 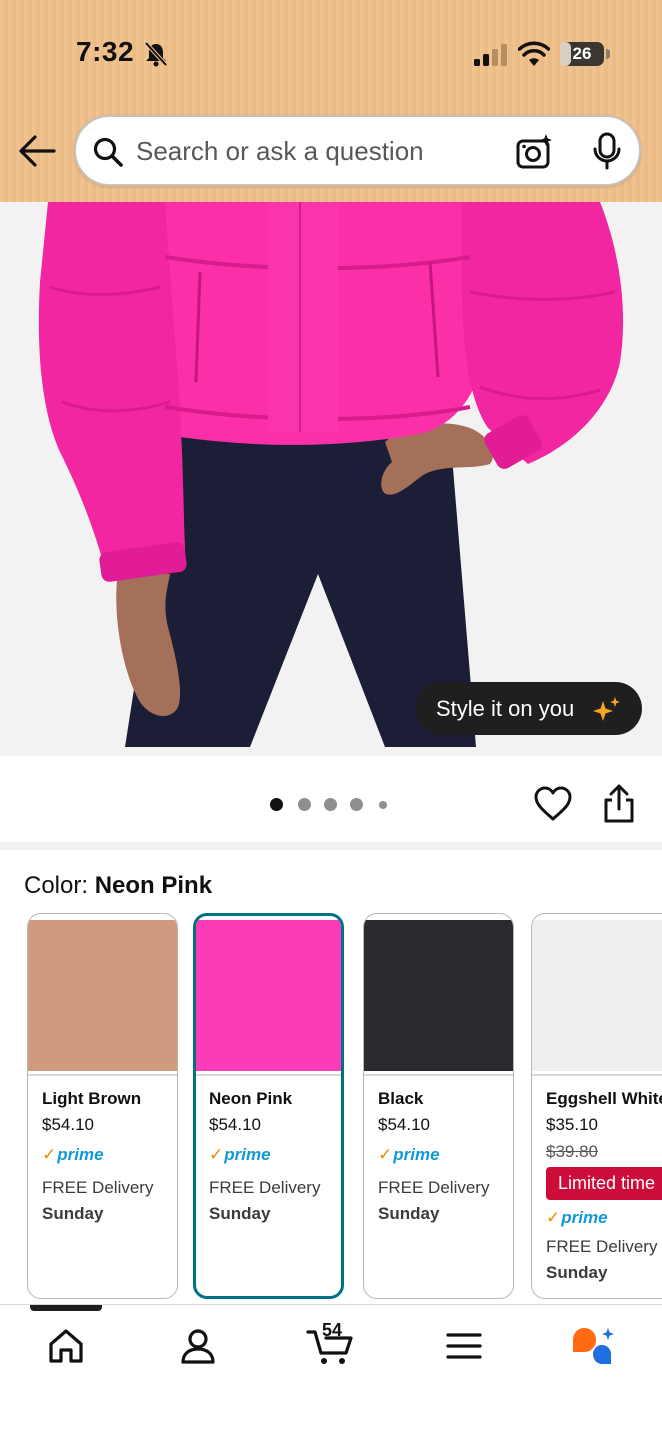 I want to click on battery-nub, so click(x=608, y=54).